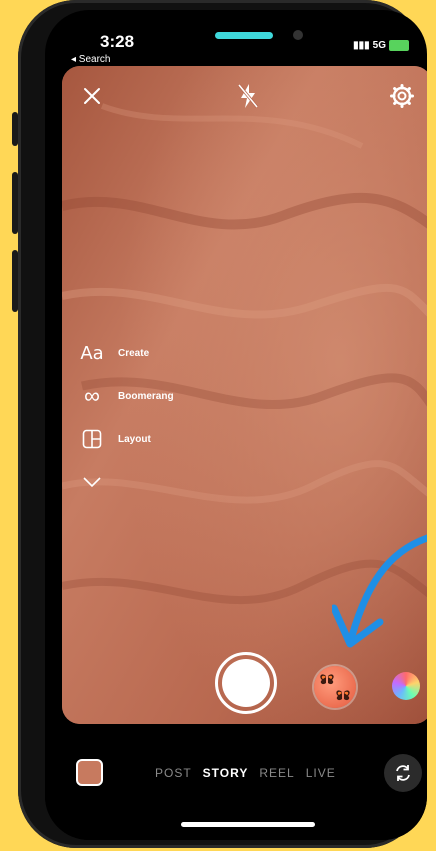 The width and height of the screenshot is (436, 851). What do you see at coordinates (298, 35) in the screenshot?
I see `front-camera` at bounding box center [298, 35].